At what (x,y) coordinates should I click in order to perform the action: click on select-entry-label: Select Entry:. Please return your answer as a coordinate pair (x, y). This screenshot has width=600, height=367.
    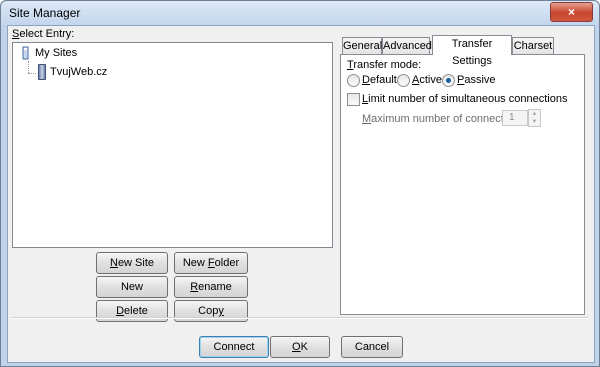
    Looking at the image, I should click on (43, 34).